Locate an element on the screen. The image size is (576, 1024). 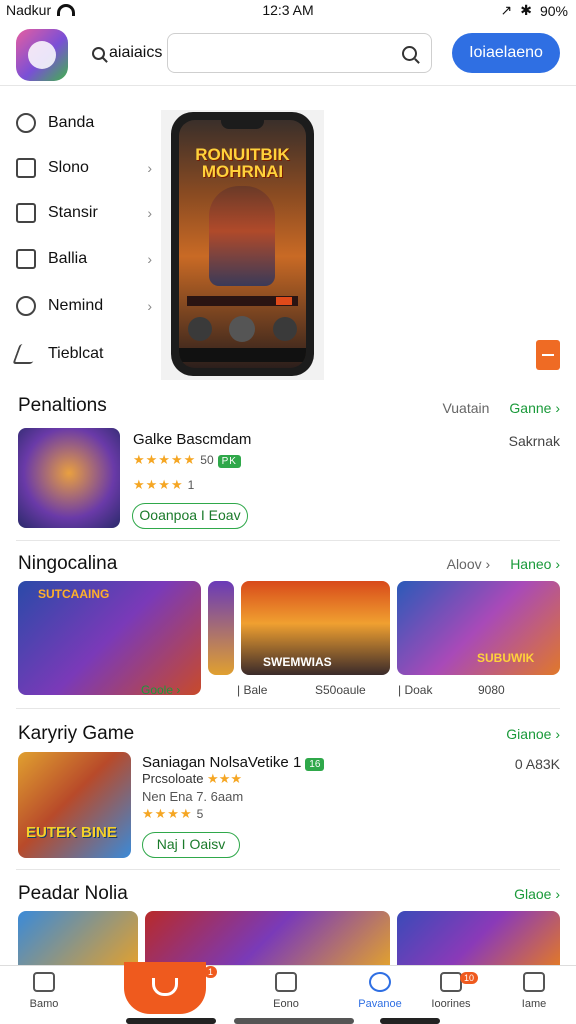
game-hud is located at coordinates (242, 301).